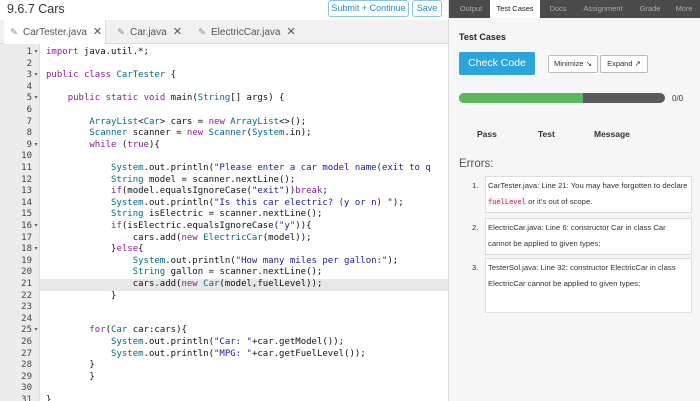  What do you see at coordinates (26, 330) in the screenshot?
I see `line-number: 25` at bounding box center [26, 330].